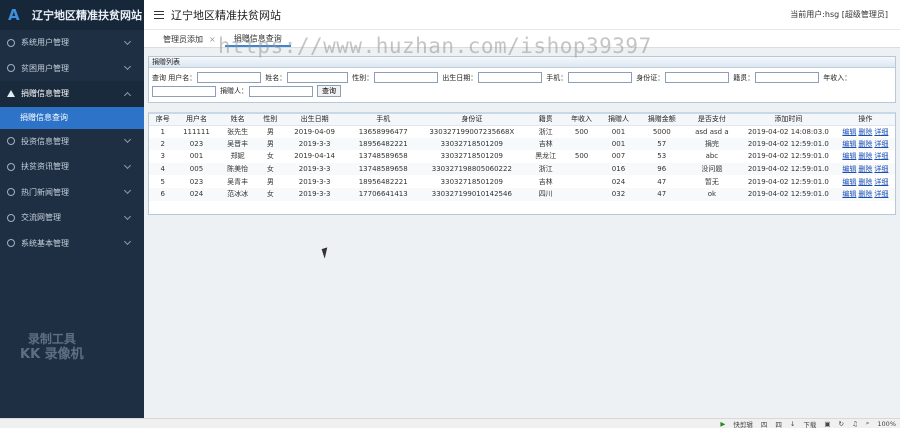  What do you see at coordinates (743, 423) in the screenshot?
I see `status-quick-edit: 快剪辑` at bounding box center [743, 423].